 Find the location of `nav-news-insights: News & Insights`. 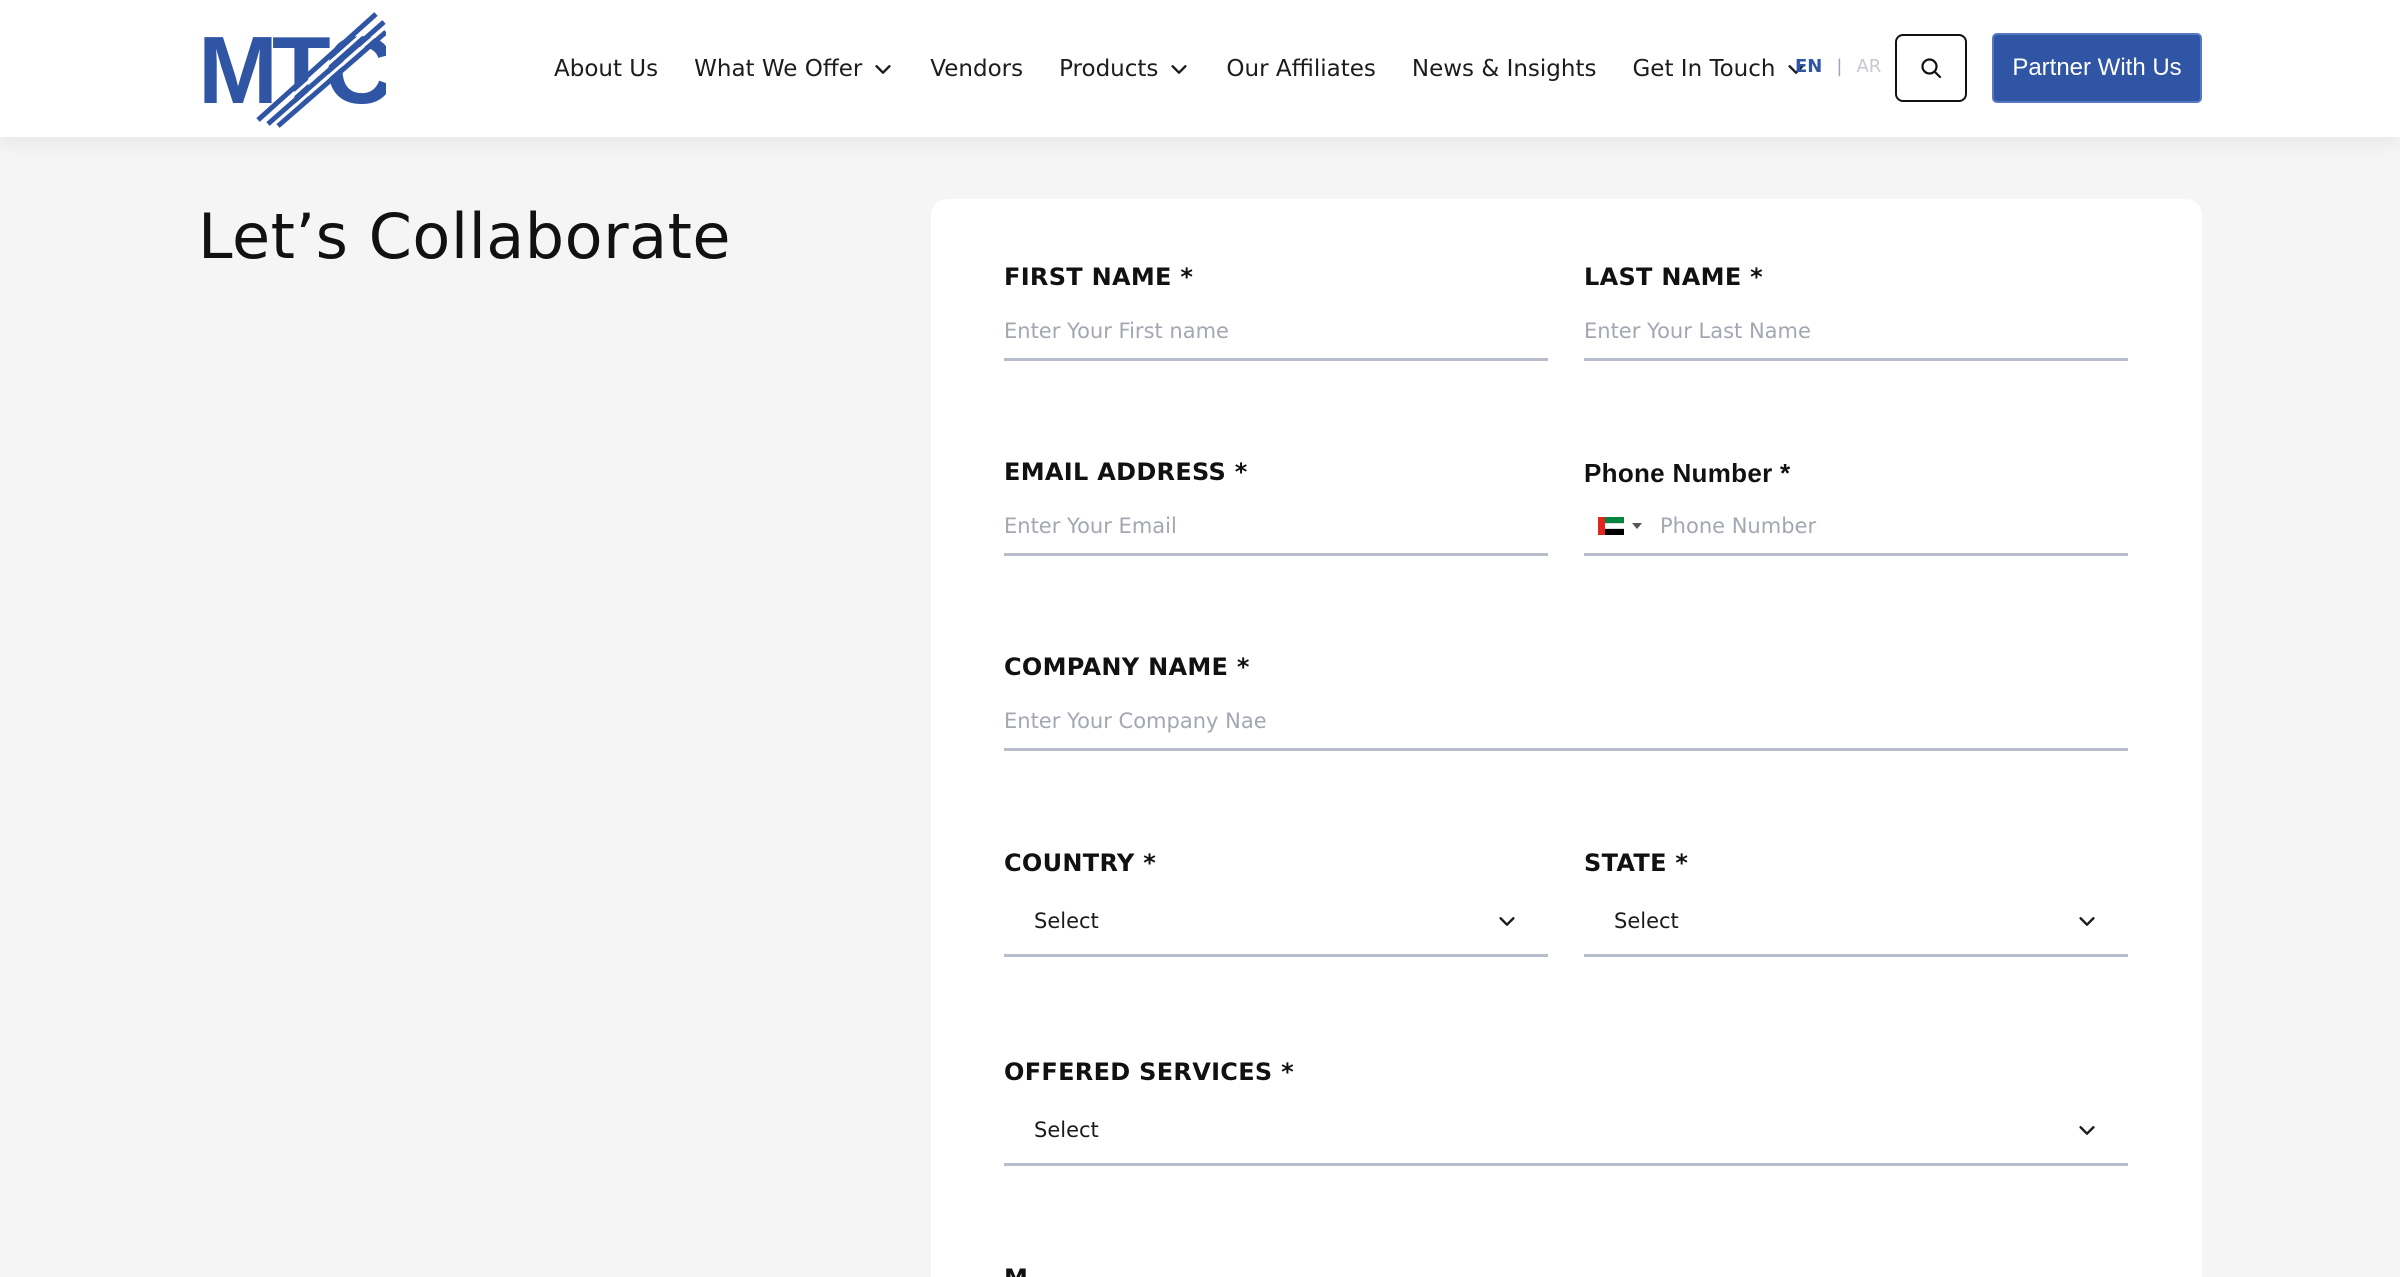

nav-news-insights: News & Insights is located at coordinates (1504, 69).